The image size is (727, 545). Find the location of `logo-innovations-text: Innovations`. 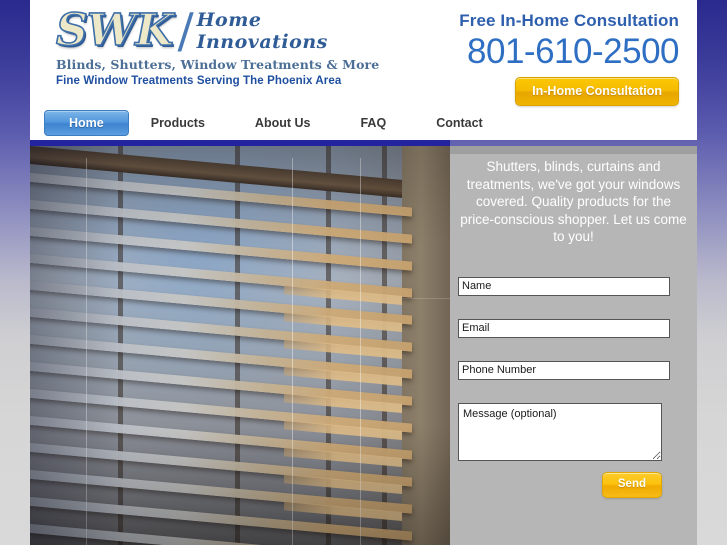

logo-innovations-text: Innovations is located at coordinates (262, 42).